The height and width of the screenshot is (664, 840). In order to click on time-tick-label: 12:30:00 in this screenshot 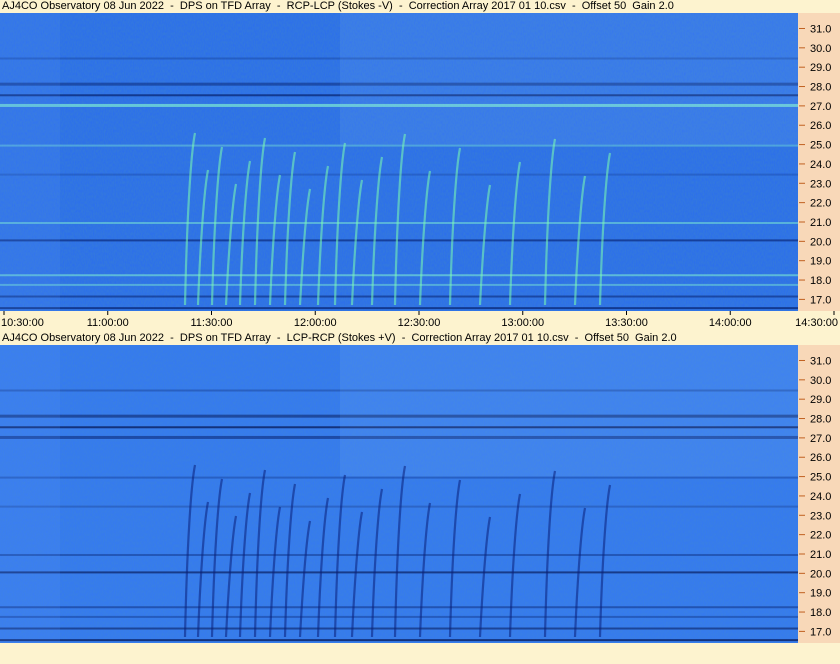, I will do `click(419, 323)`.